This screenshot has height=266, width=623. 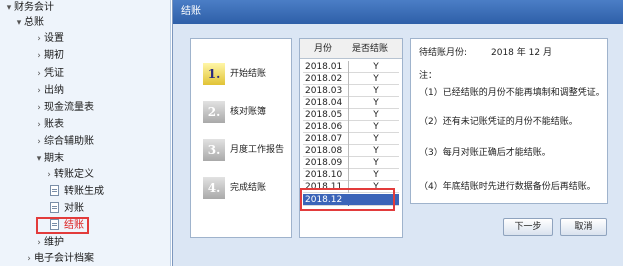 I want to click on pending-month-label: 待结账月份:, so click(x=443, y=53).